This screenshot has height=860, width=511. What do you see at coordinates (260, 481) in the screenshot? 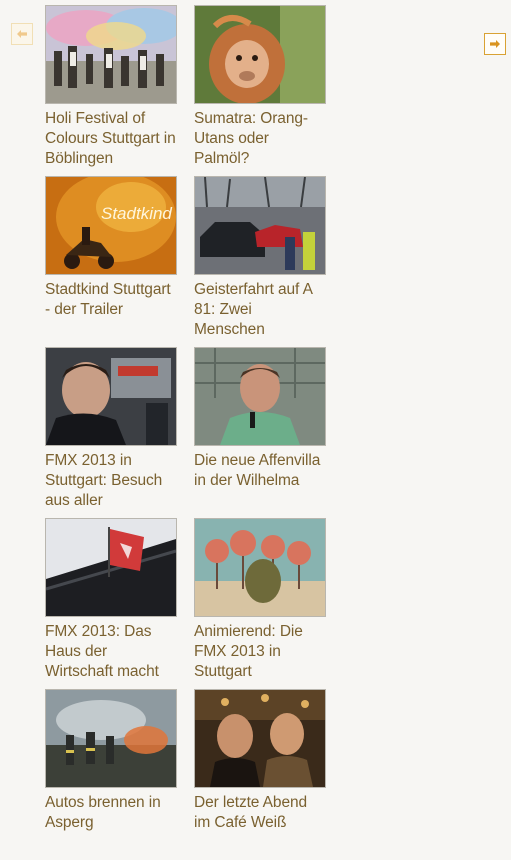
I see `video-title: Die neue Affenvilla in der Wilhelma` at bounding box center [260, 481].